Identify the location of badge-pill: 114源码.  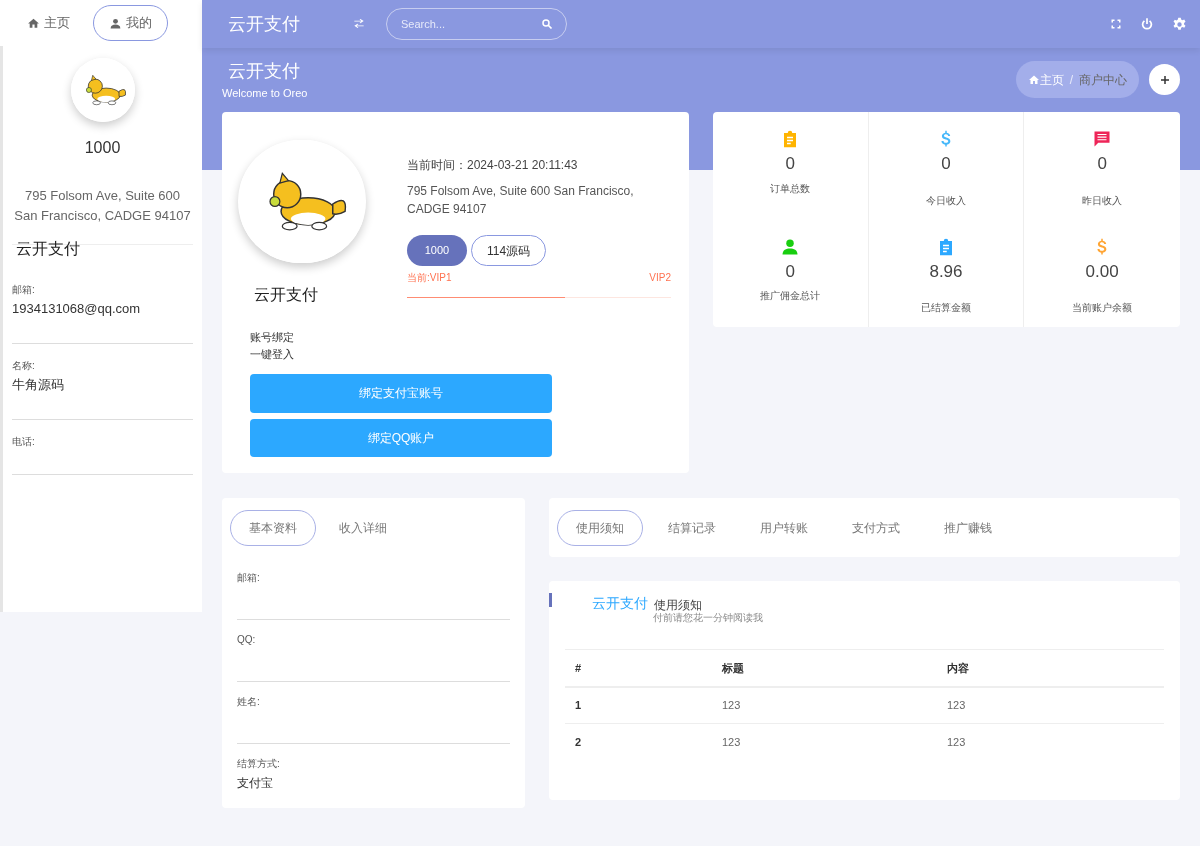
(508, 250).